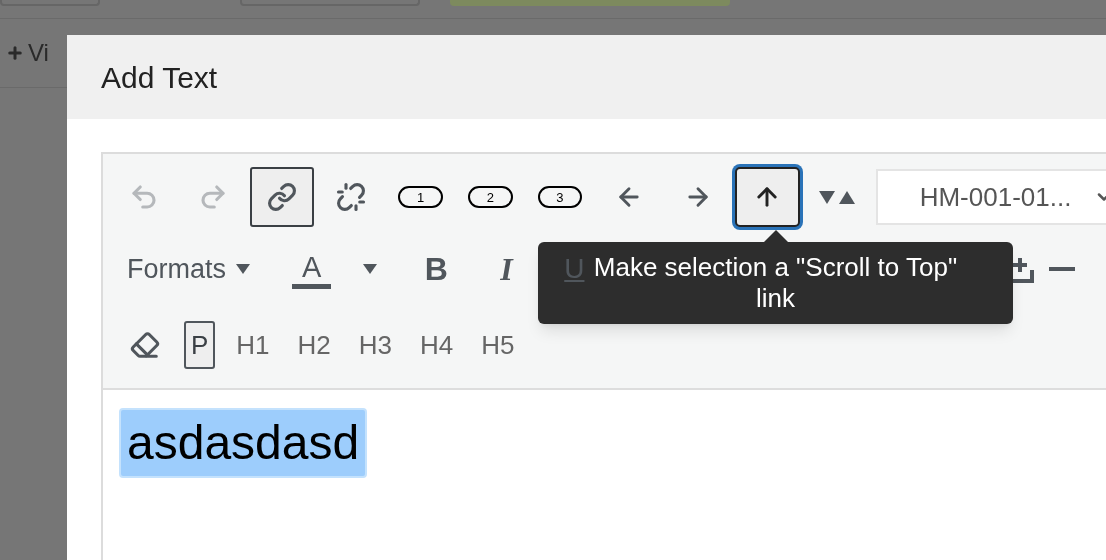  What do you see at coordinates (375, 345) in the screenshot?
I see `block-format-button: H3` at bounding box center [375, 345].